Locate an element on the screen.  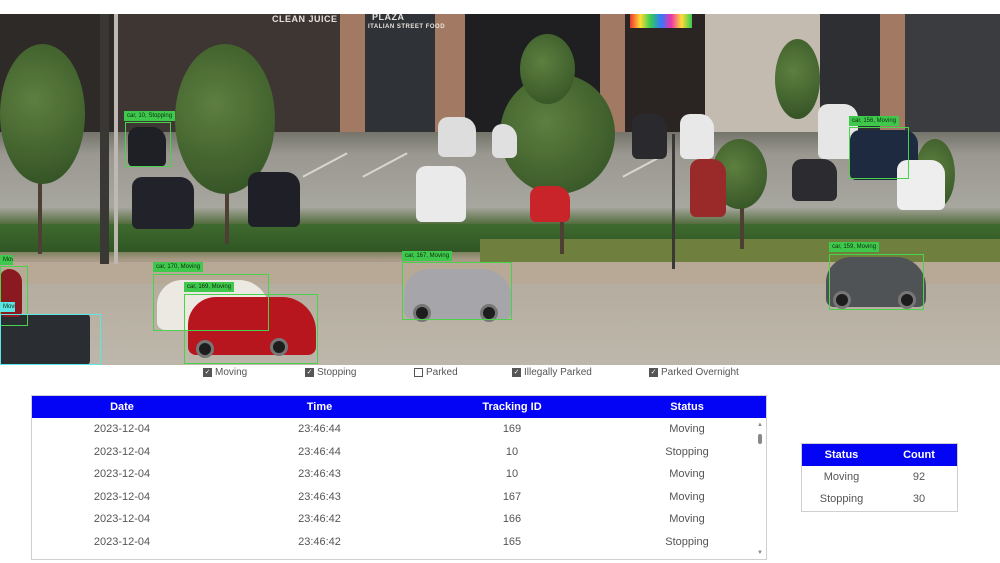
table-row: 2023-12-04 23:46:42 166 Moving is located at coordinates (399, 519).